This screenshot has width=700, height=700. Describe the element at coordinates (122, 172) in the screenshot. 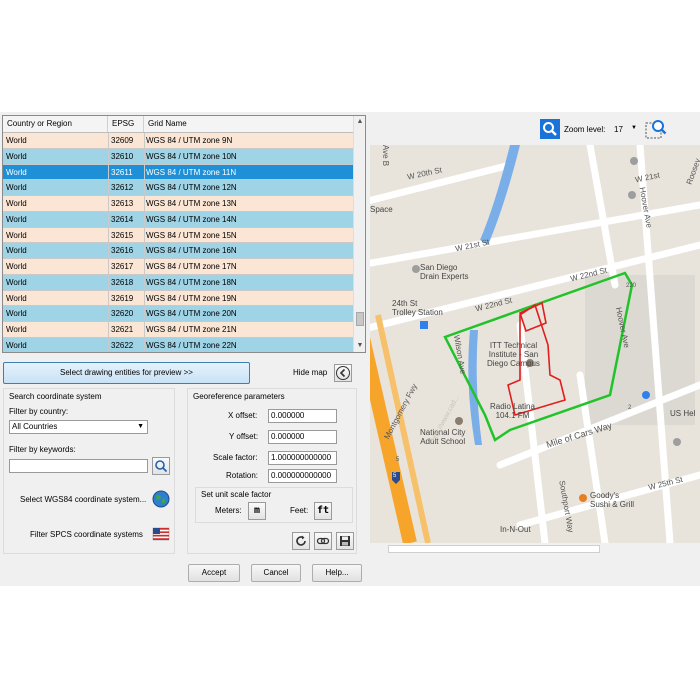

I see `cell-epsg: 32611` at that location.